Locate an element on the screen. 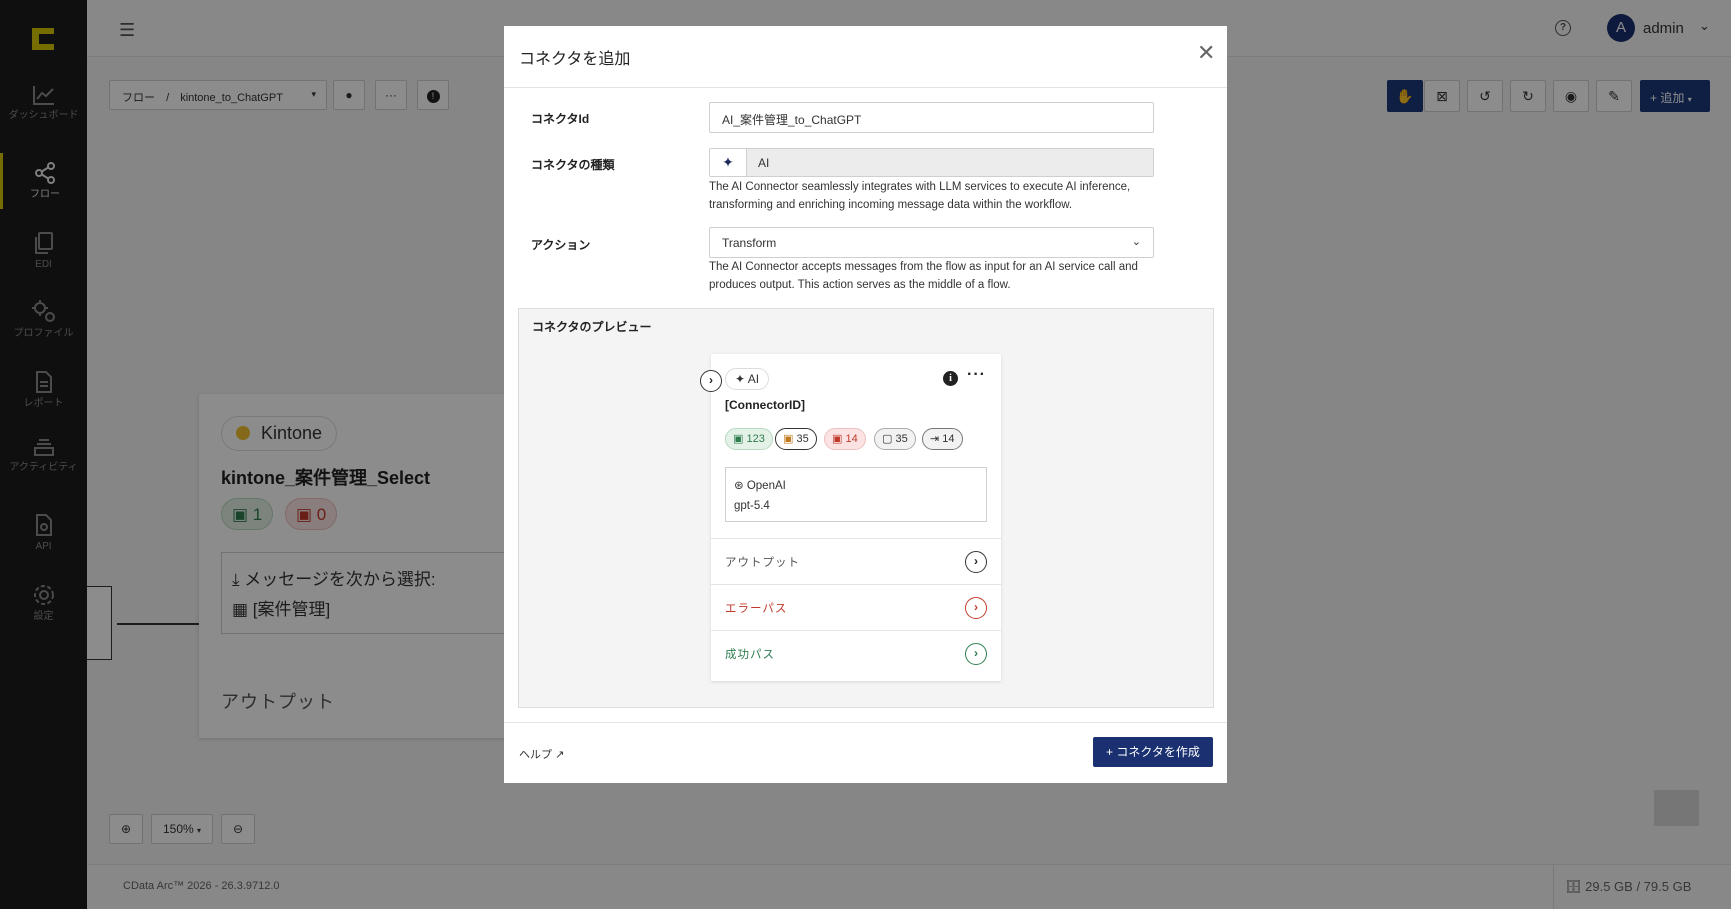 This screenshot has width=1731, height=909. badge-value: 123 is located at coordinates (755, 439).